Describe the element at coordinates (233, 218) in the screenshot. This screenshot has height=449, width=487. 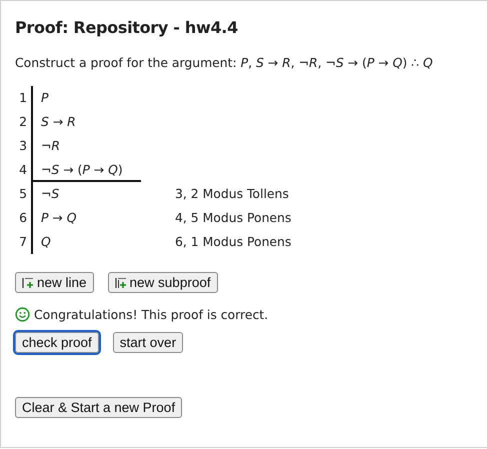
I see `justification-text: 4, 5 Modus Ponens` at that location.